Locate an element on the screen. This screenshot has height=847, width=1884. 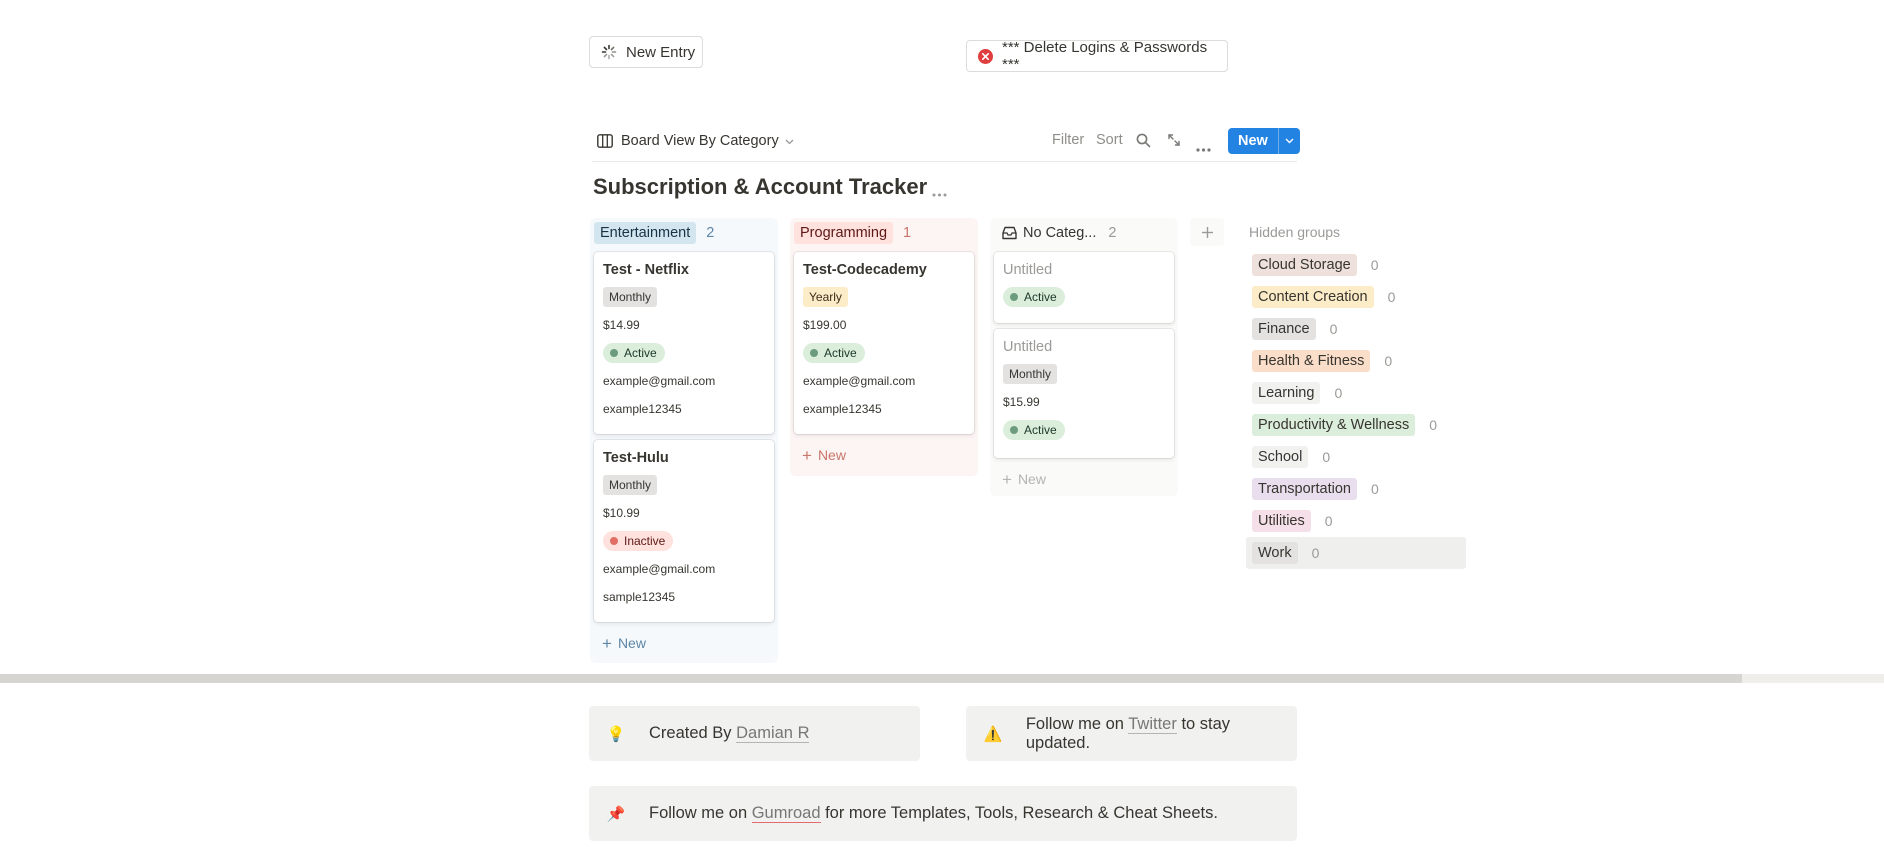
scrollbar-thumb is located at coordinates (871, 678).